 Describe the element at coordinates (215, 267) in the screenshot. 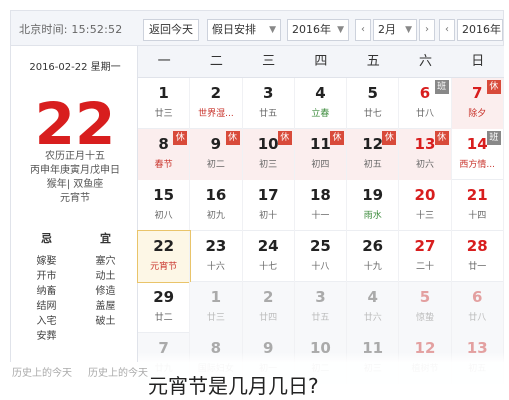

I see `lunar-day-label: 十六` at that location.